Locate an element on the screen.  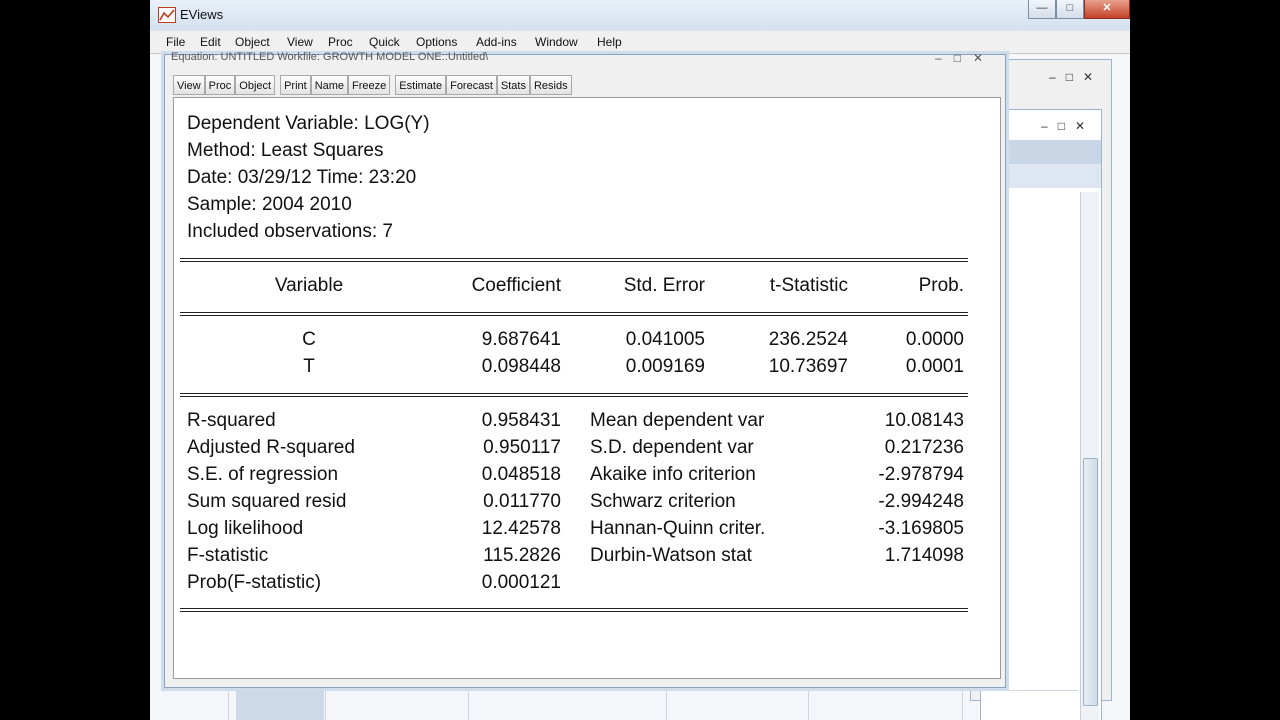
method-line: Method: Least Squares is located at coordinates (285, 150).